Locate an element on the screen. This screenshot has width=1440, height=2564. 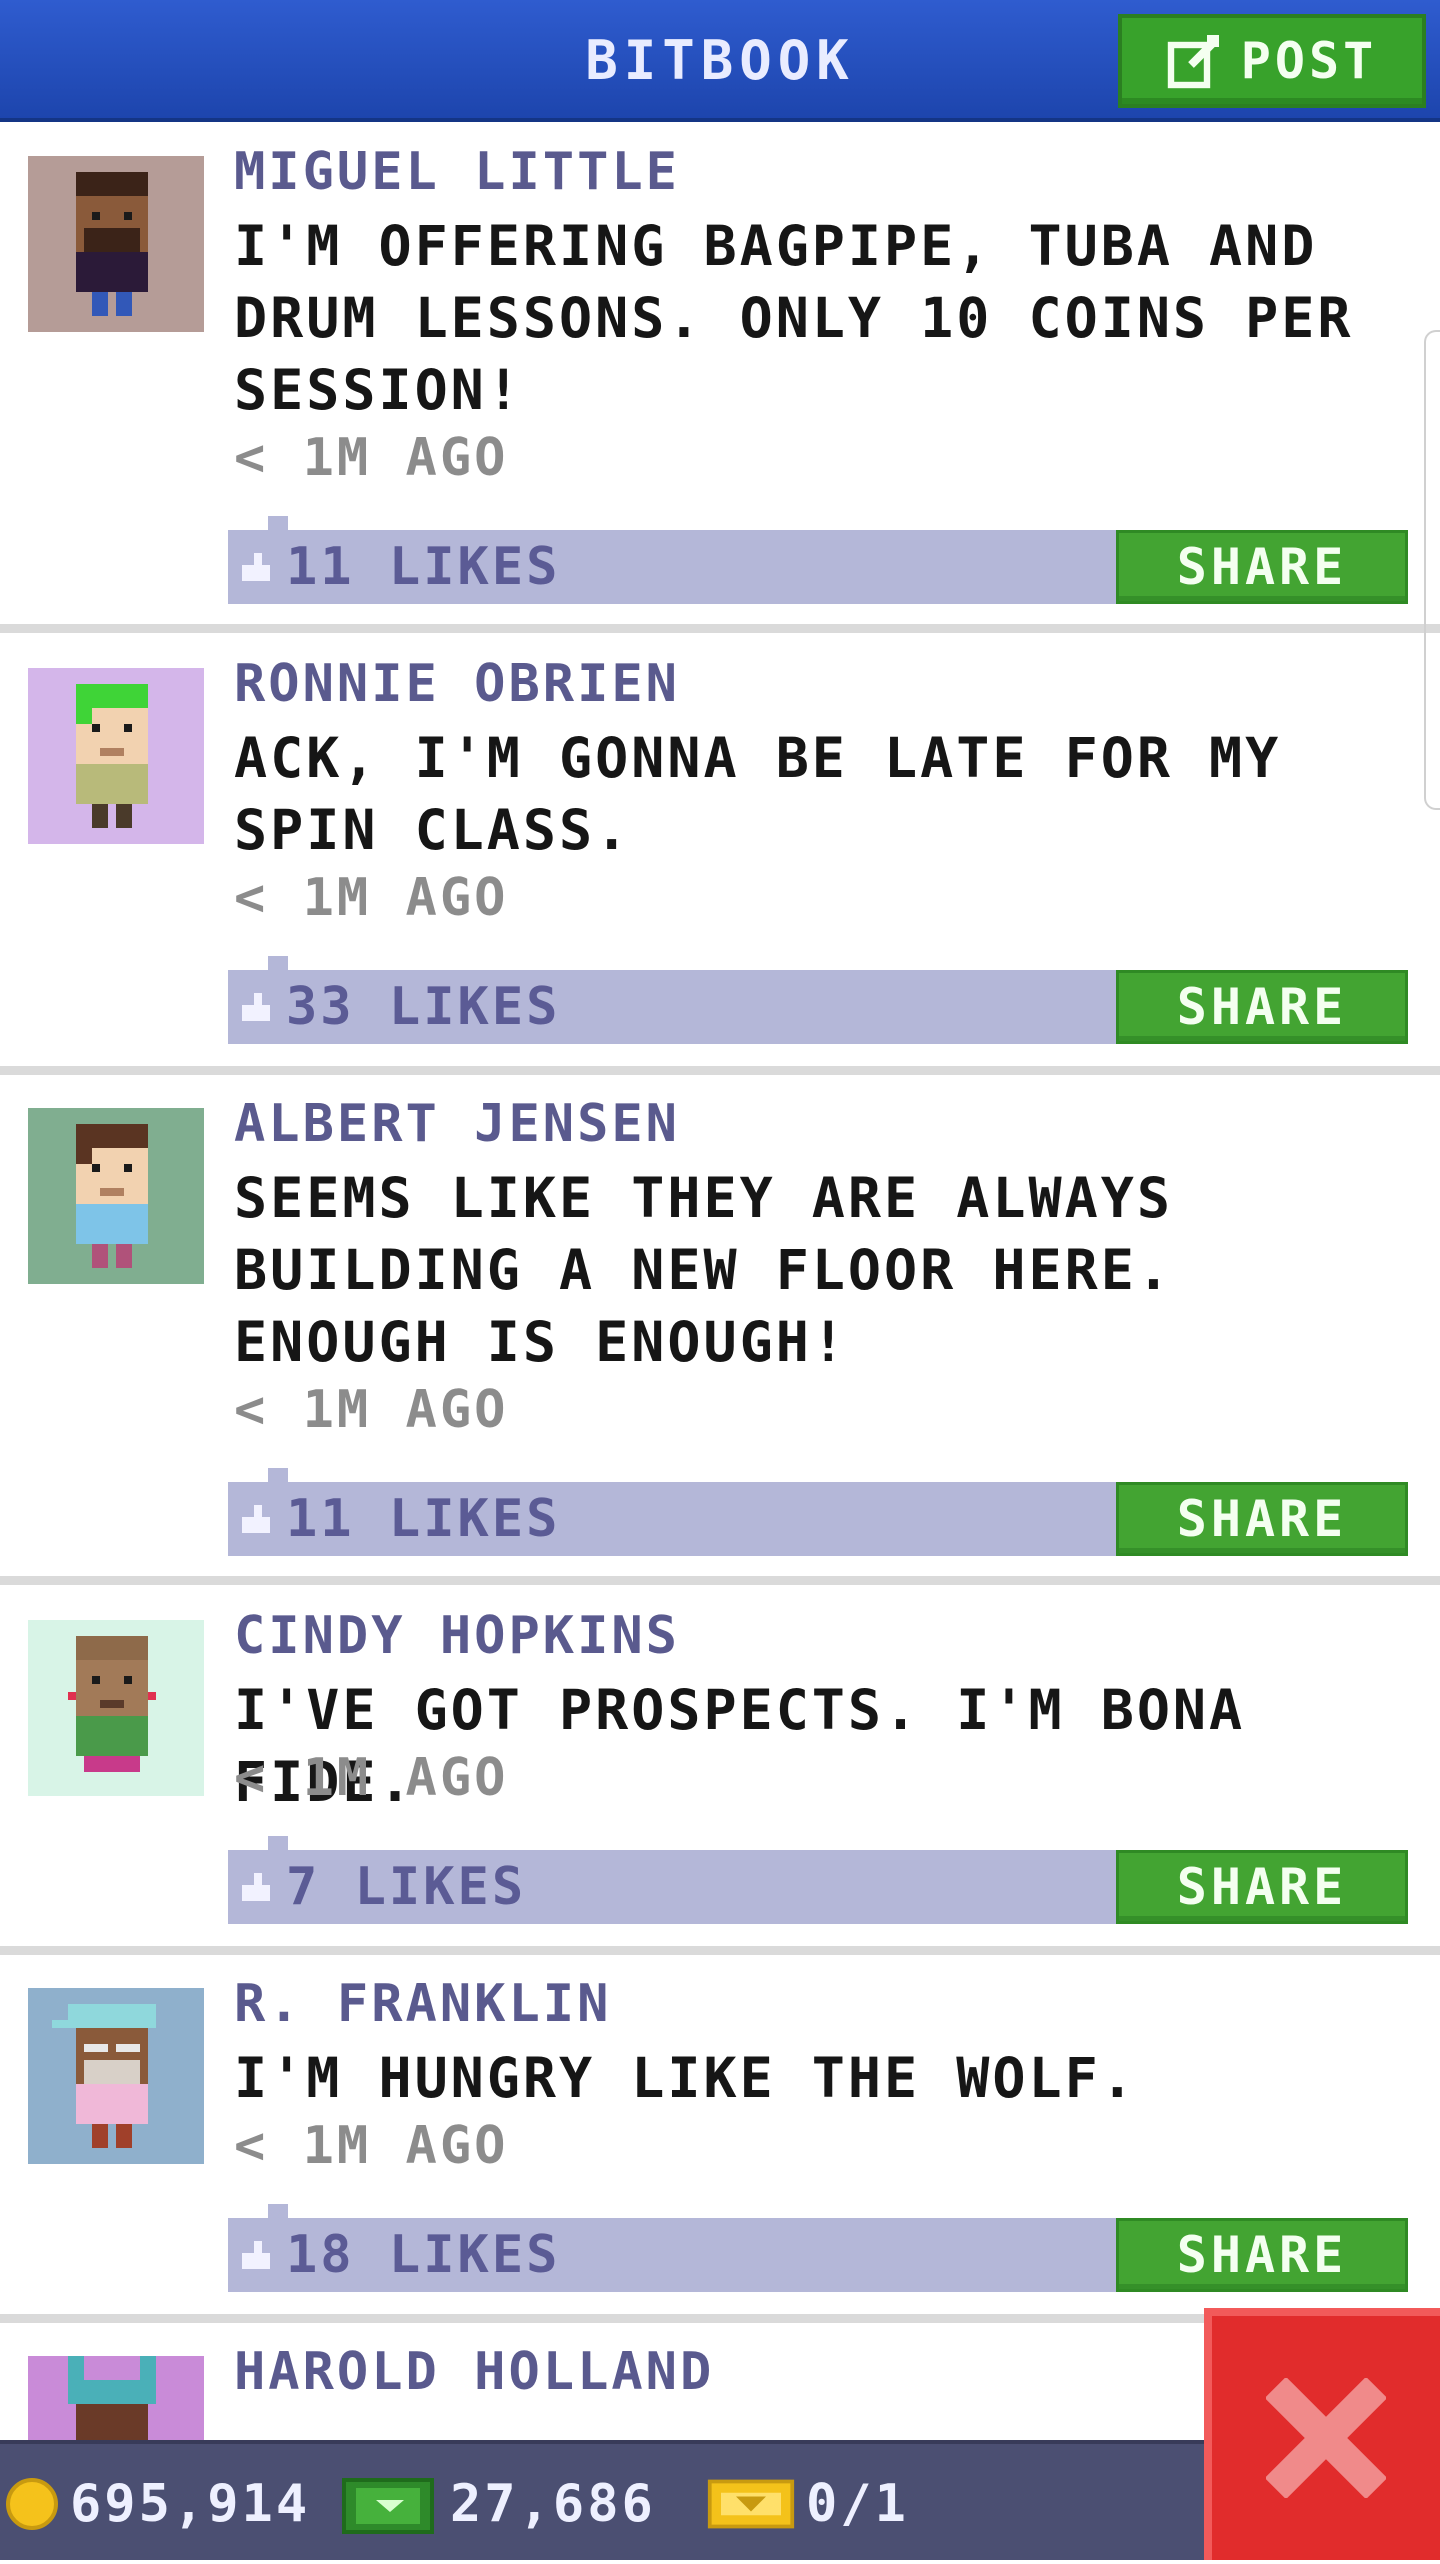
coins-stat: 695,914 is located at coordinates (157, 2504).